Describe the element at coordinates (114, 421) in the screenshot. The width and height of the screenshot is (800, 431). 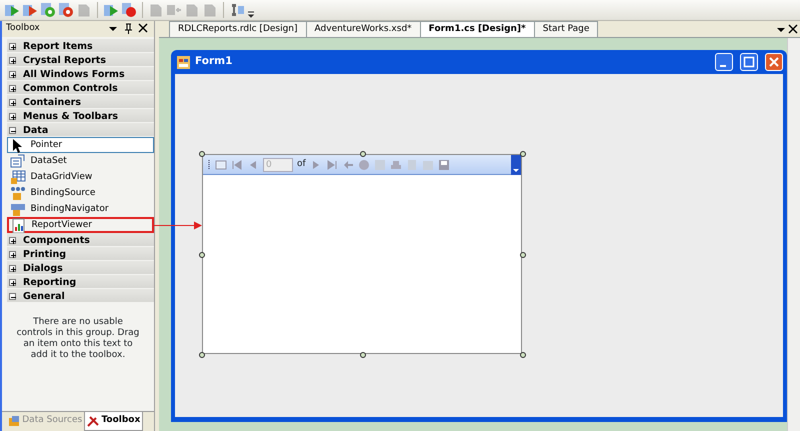
I see `panel-tab: Toolbox` at that location.